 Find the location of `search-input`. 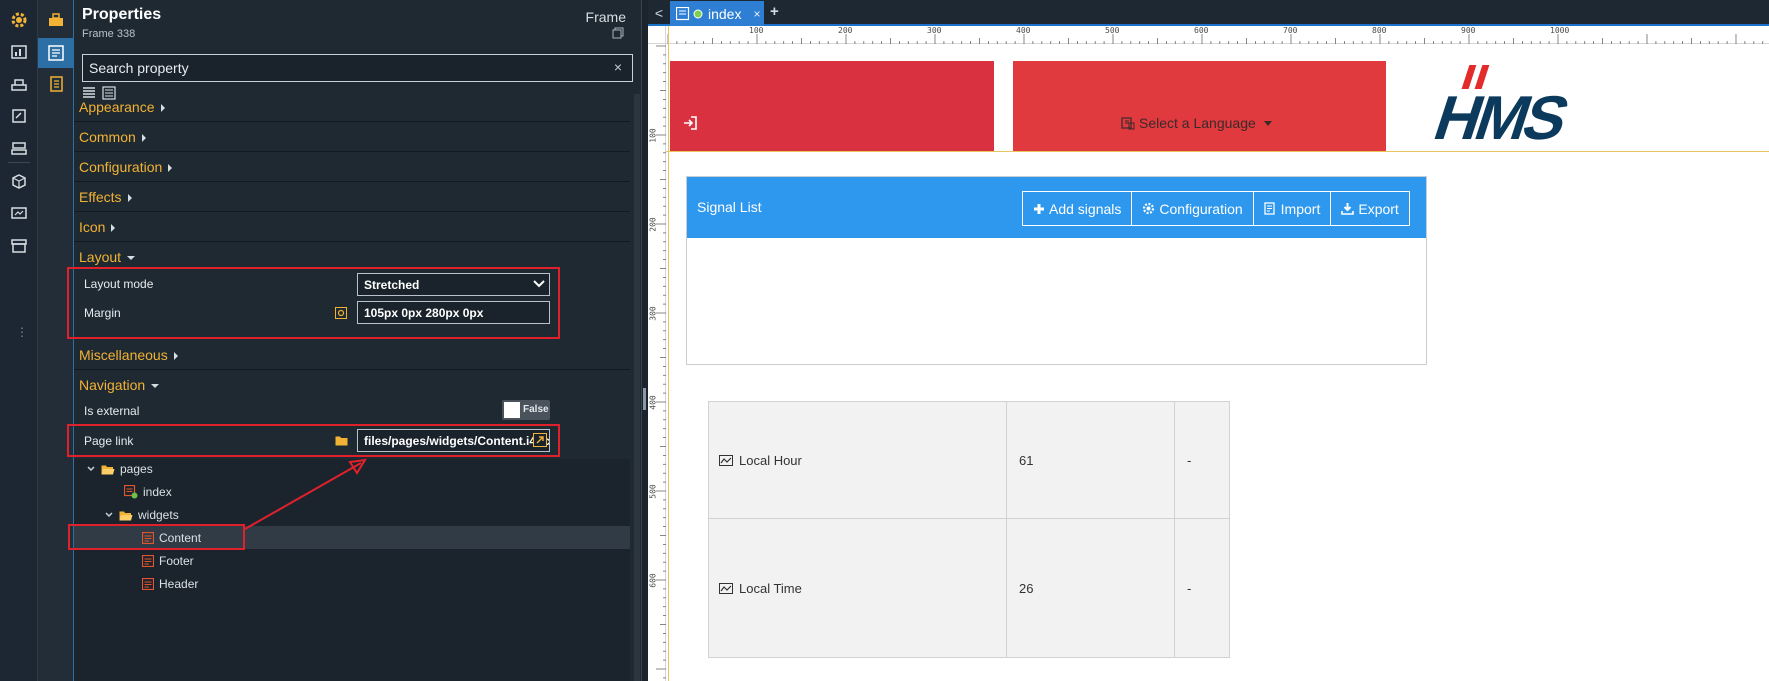

search-input is located at coordinates (338, 68).